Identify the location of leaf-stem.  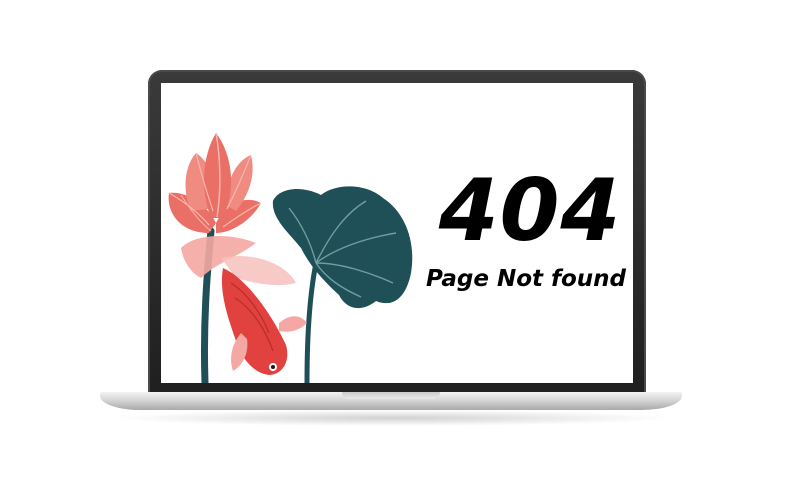
(311, 321).